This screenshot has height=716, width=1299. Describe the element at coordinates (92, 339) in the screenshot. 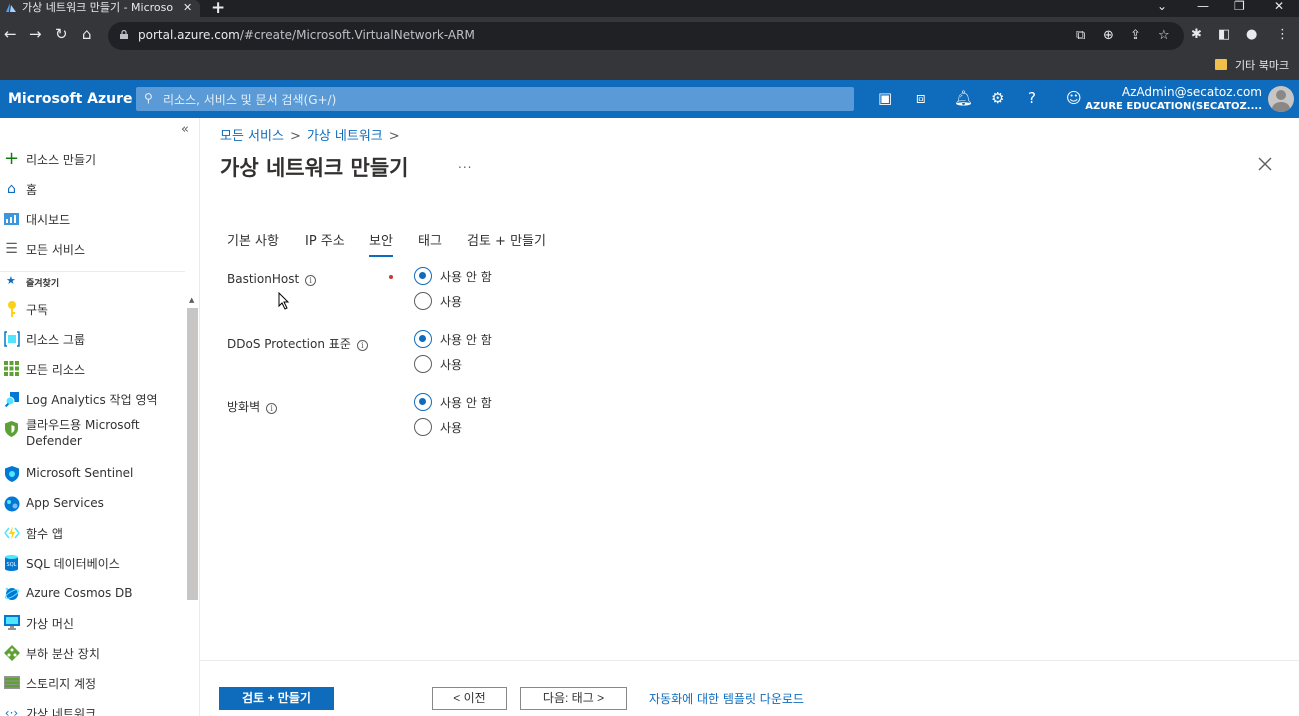

I see `sidebar-item-resource-groups: 리소스 그룹` at that location.